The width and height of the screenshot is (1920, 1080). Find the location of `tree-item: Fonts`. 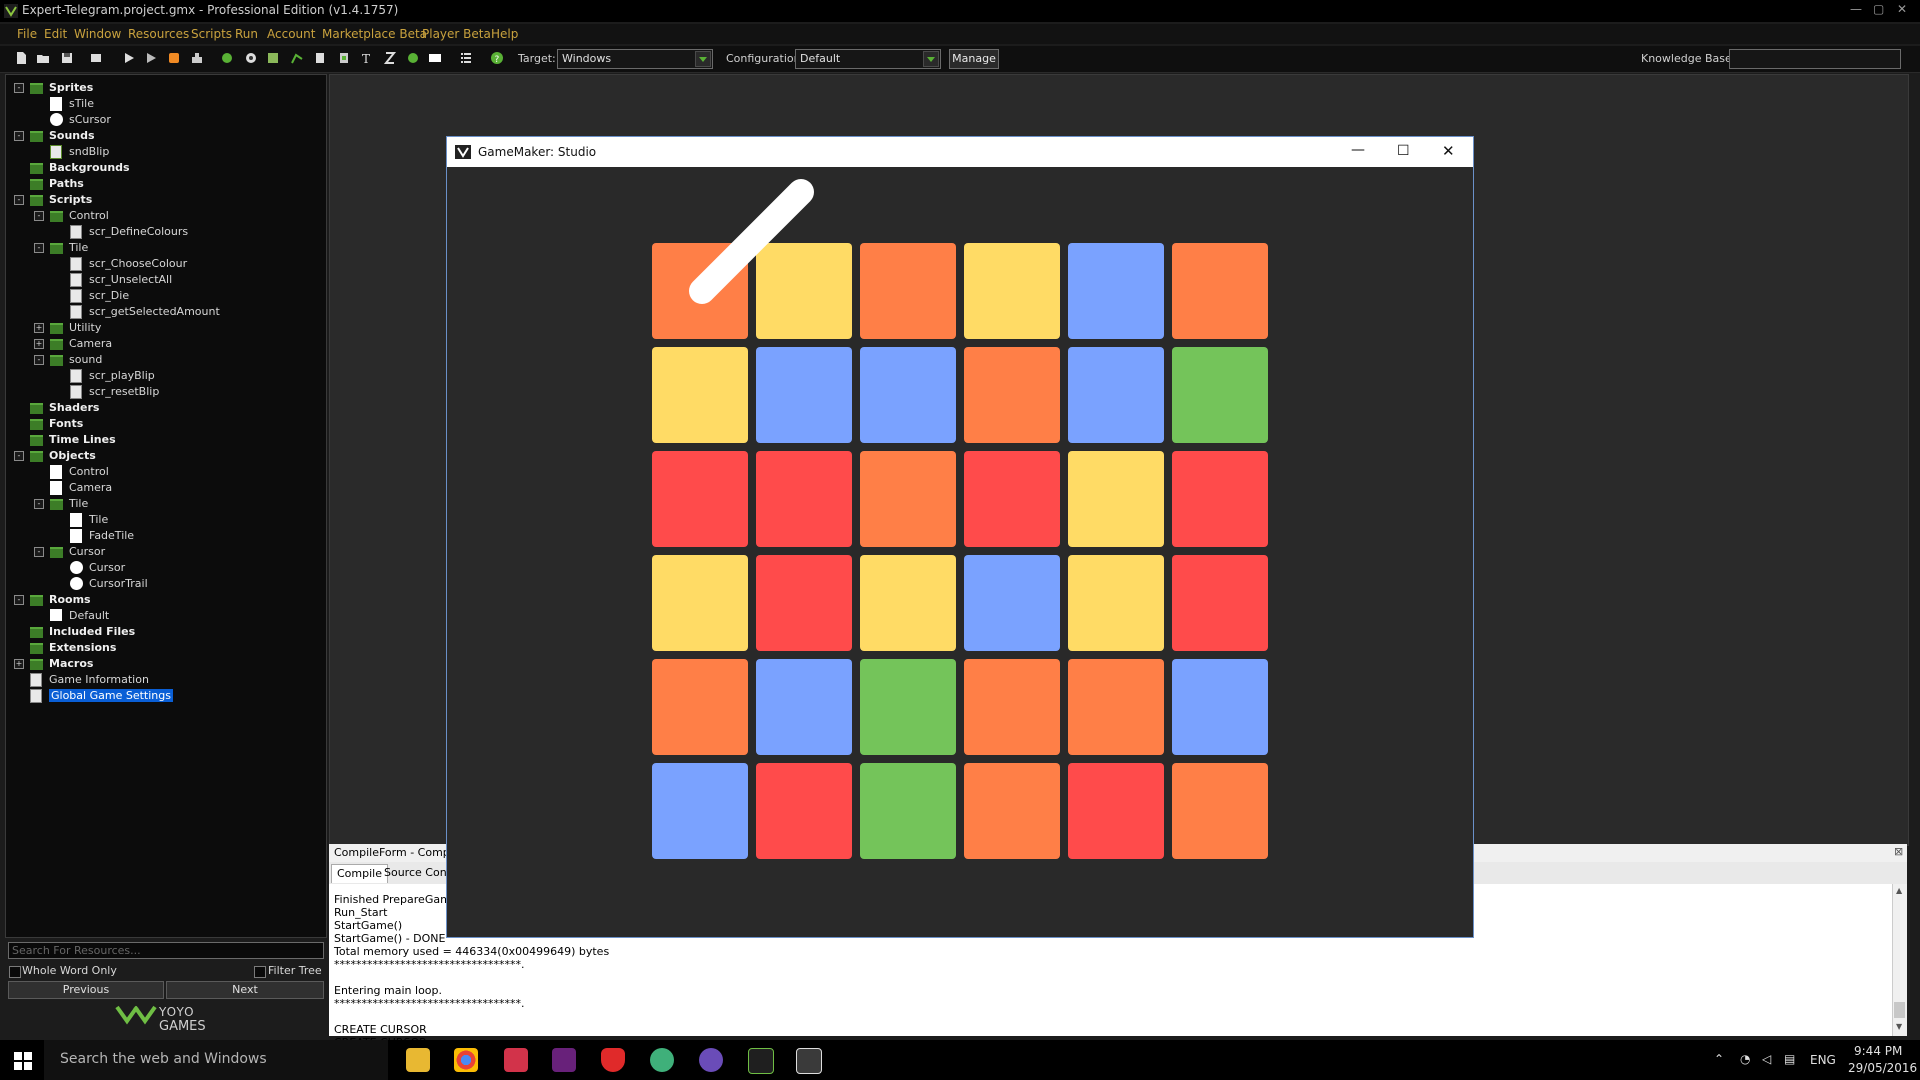

tree-item: Fonts is located at coordinates (66, 423).